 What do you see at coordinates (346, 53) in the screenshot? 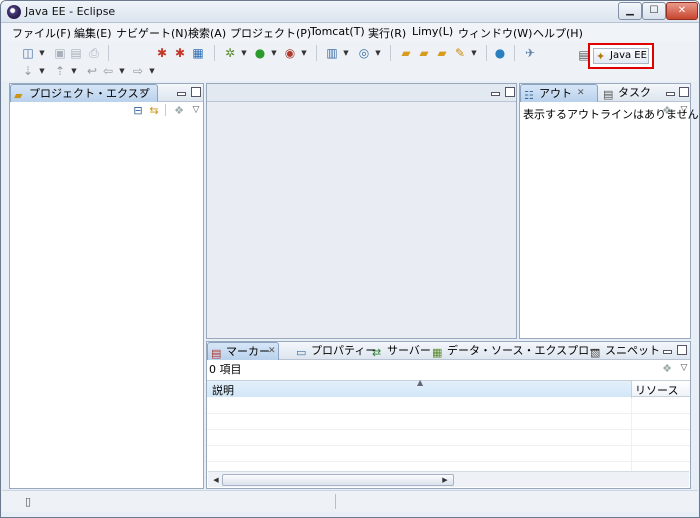
I see `new-server-dropdown-icon: ▼` at bounding box center [346, 53].